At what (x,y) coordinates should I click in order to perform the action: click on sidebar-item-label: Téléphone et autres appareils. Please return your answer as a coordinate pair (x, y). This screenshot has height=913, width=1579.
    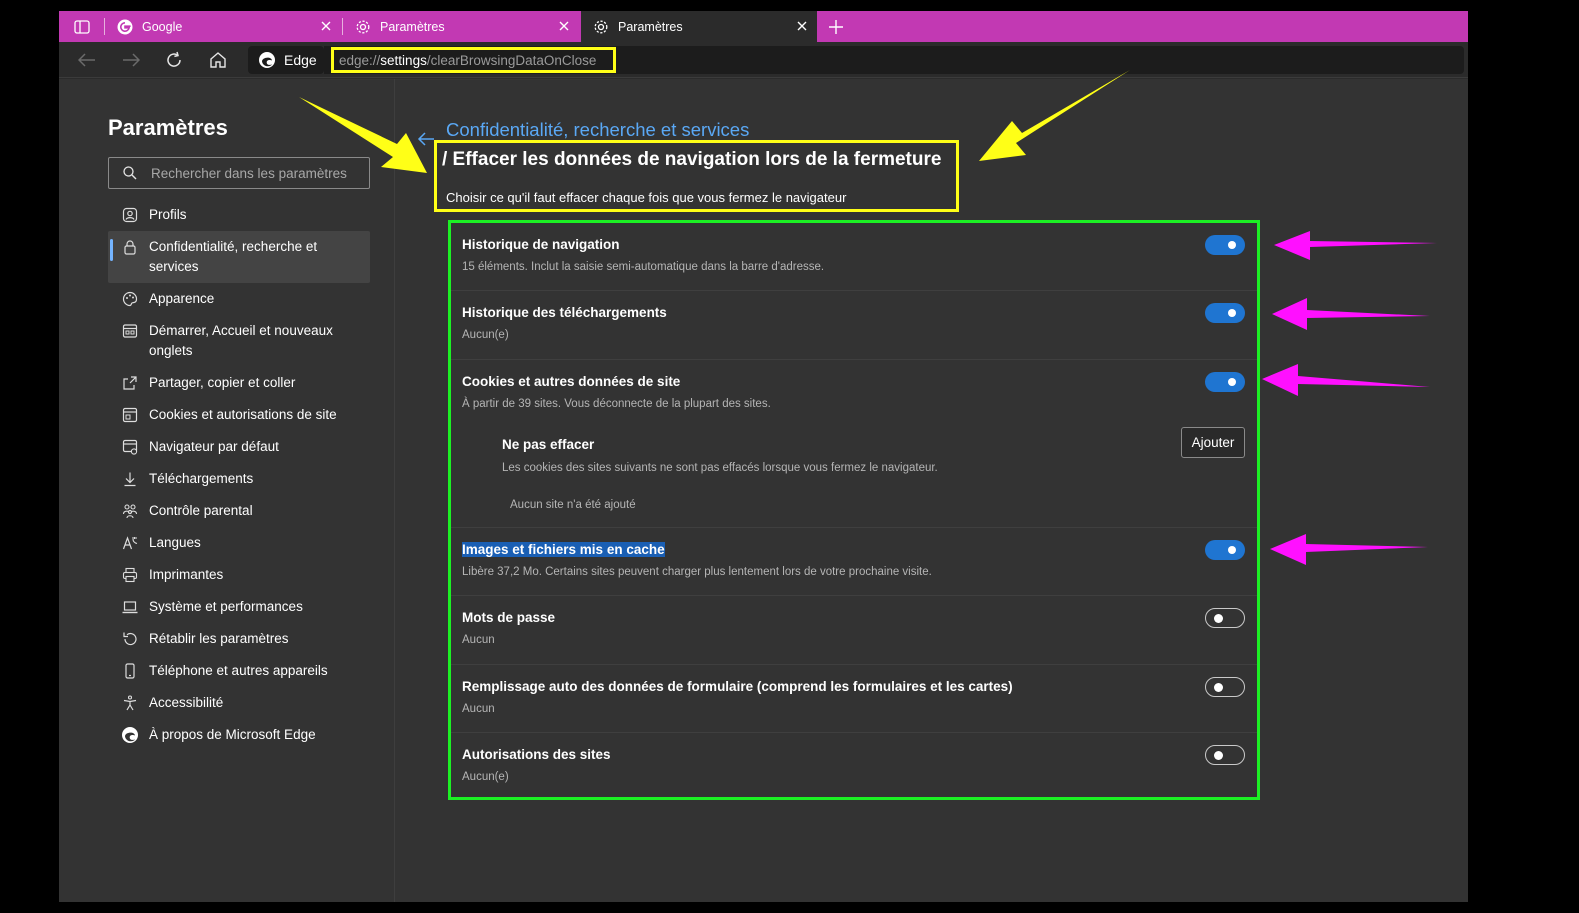
    Looking at the image, I should click on (238, 670).